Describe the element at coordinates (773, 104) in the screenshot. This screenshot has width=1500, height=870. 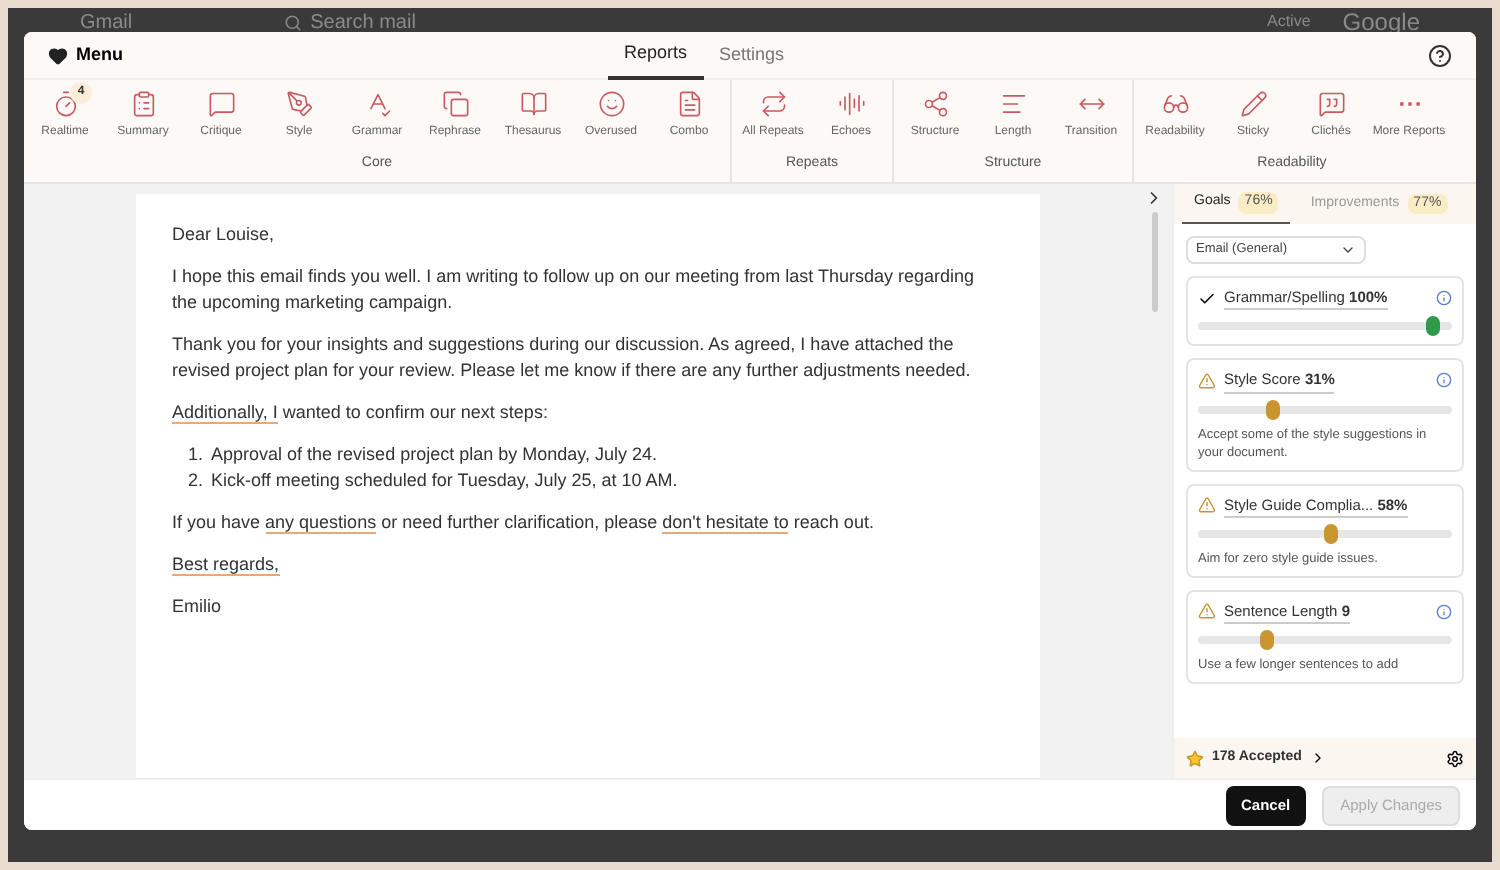
I see `repeat-icon` at that location.